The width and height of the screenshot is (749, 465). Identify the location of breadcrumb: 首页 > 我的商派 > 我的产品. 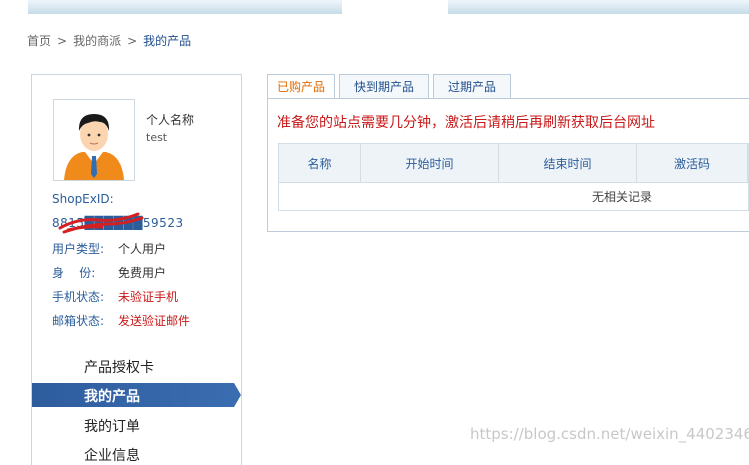
(109, 40).